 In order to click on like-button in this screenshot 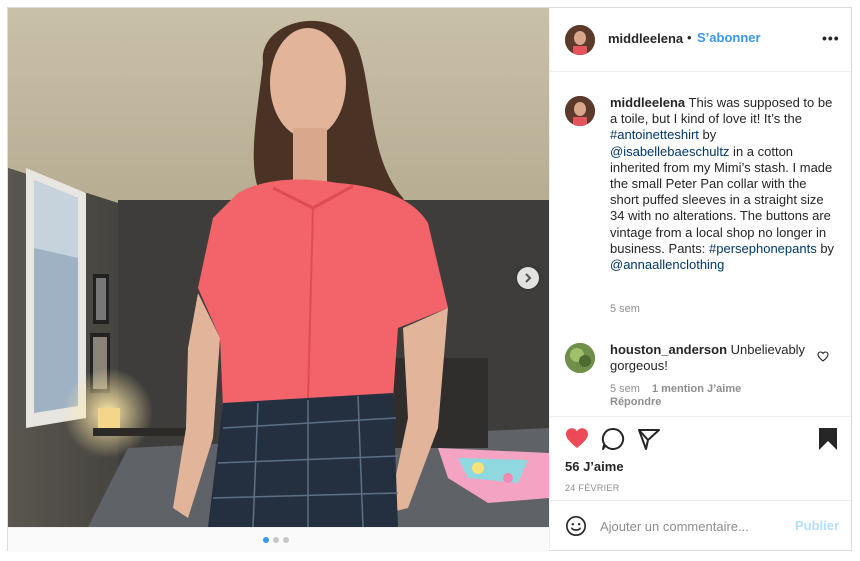, I will do `click(577, 440)`.